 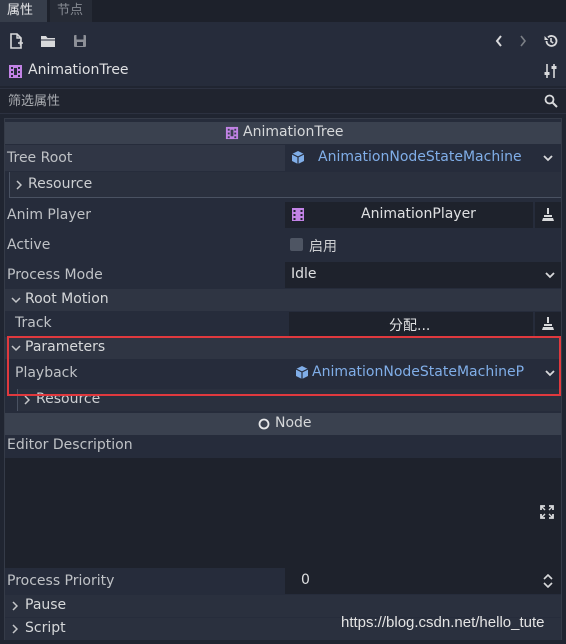 What do you see at coordinates (298, 214) in the screenshot?
I see `animation-player-icon` at bounding box center [298, 214].